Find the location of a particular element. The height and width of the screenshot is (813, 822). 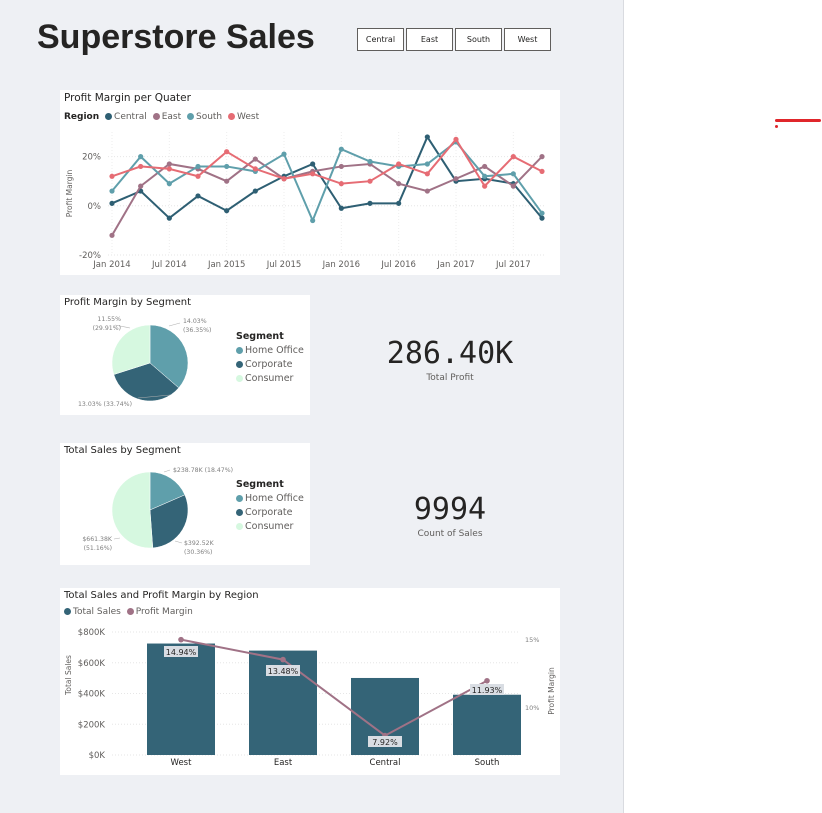

y-tick-label: $800K is located at coordinates (92, 633).